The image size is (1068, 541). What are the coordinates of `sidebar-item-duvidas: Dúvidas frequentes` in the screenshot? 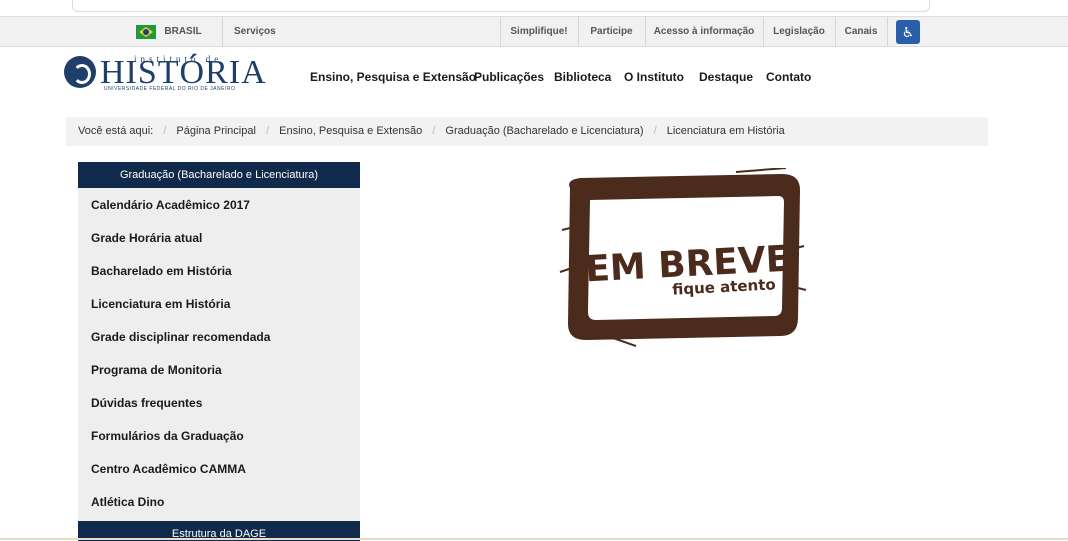 It's located at (219, 403).